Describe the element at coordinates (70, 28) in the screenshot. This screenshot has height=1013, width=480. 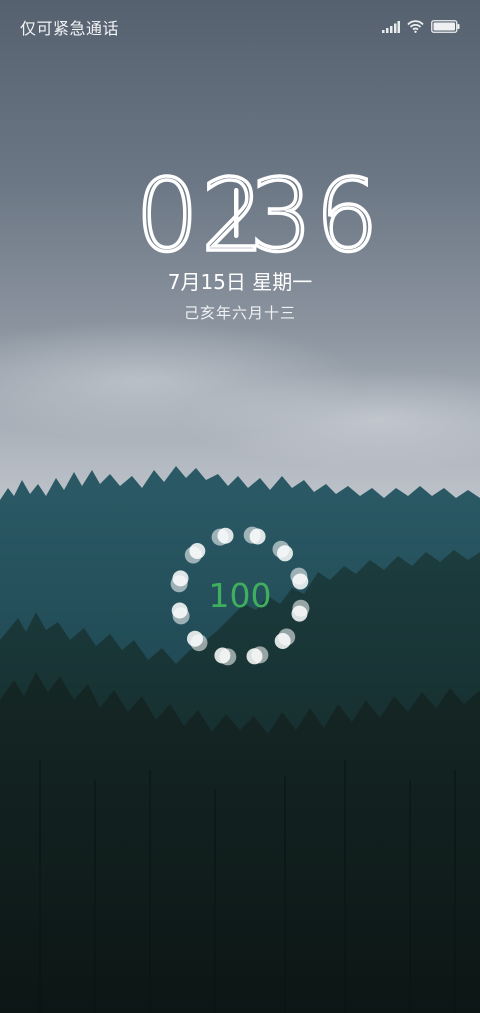
I see `carrier-status-text: 仅可紧急通话` at that location.